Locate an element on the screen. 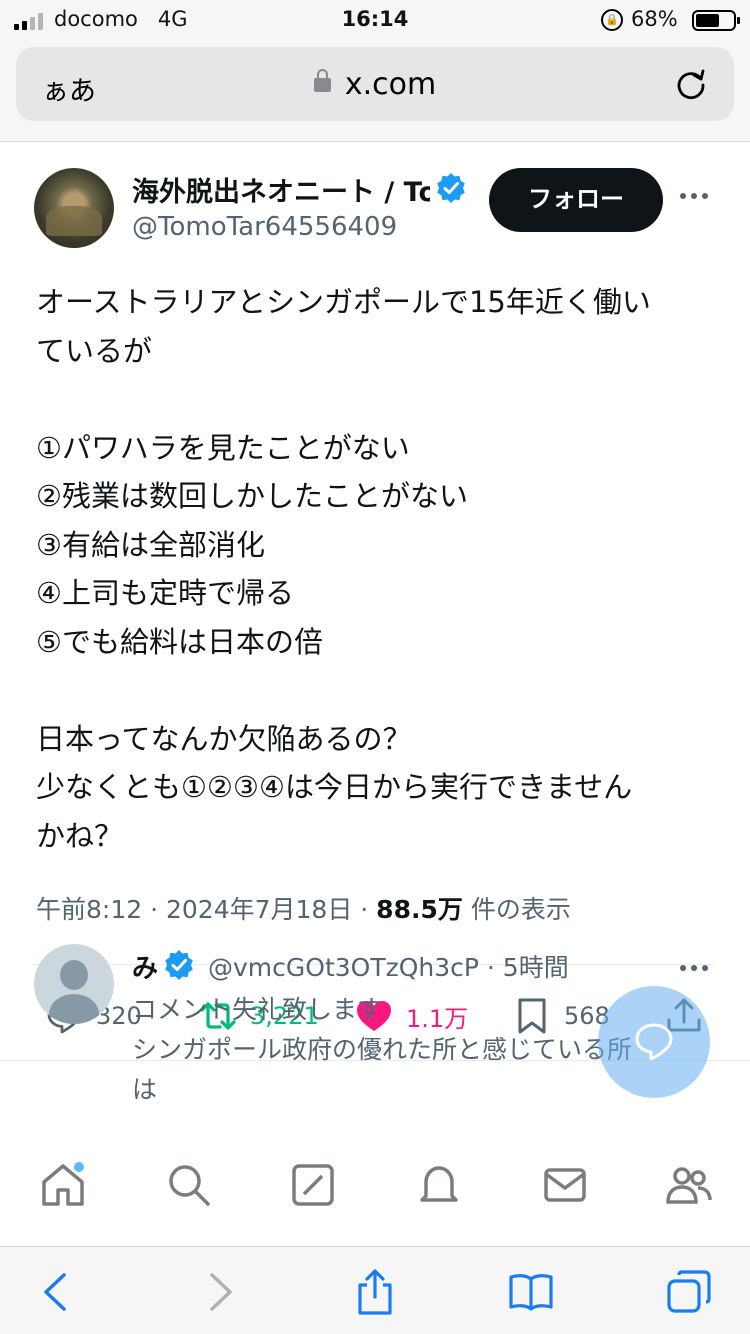  grok-icon is located at coordinates (313, 1185).